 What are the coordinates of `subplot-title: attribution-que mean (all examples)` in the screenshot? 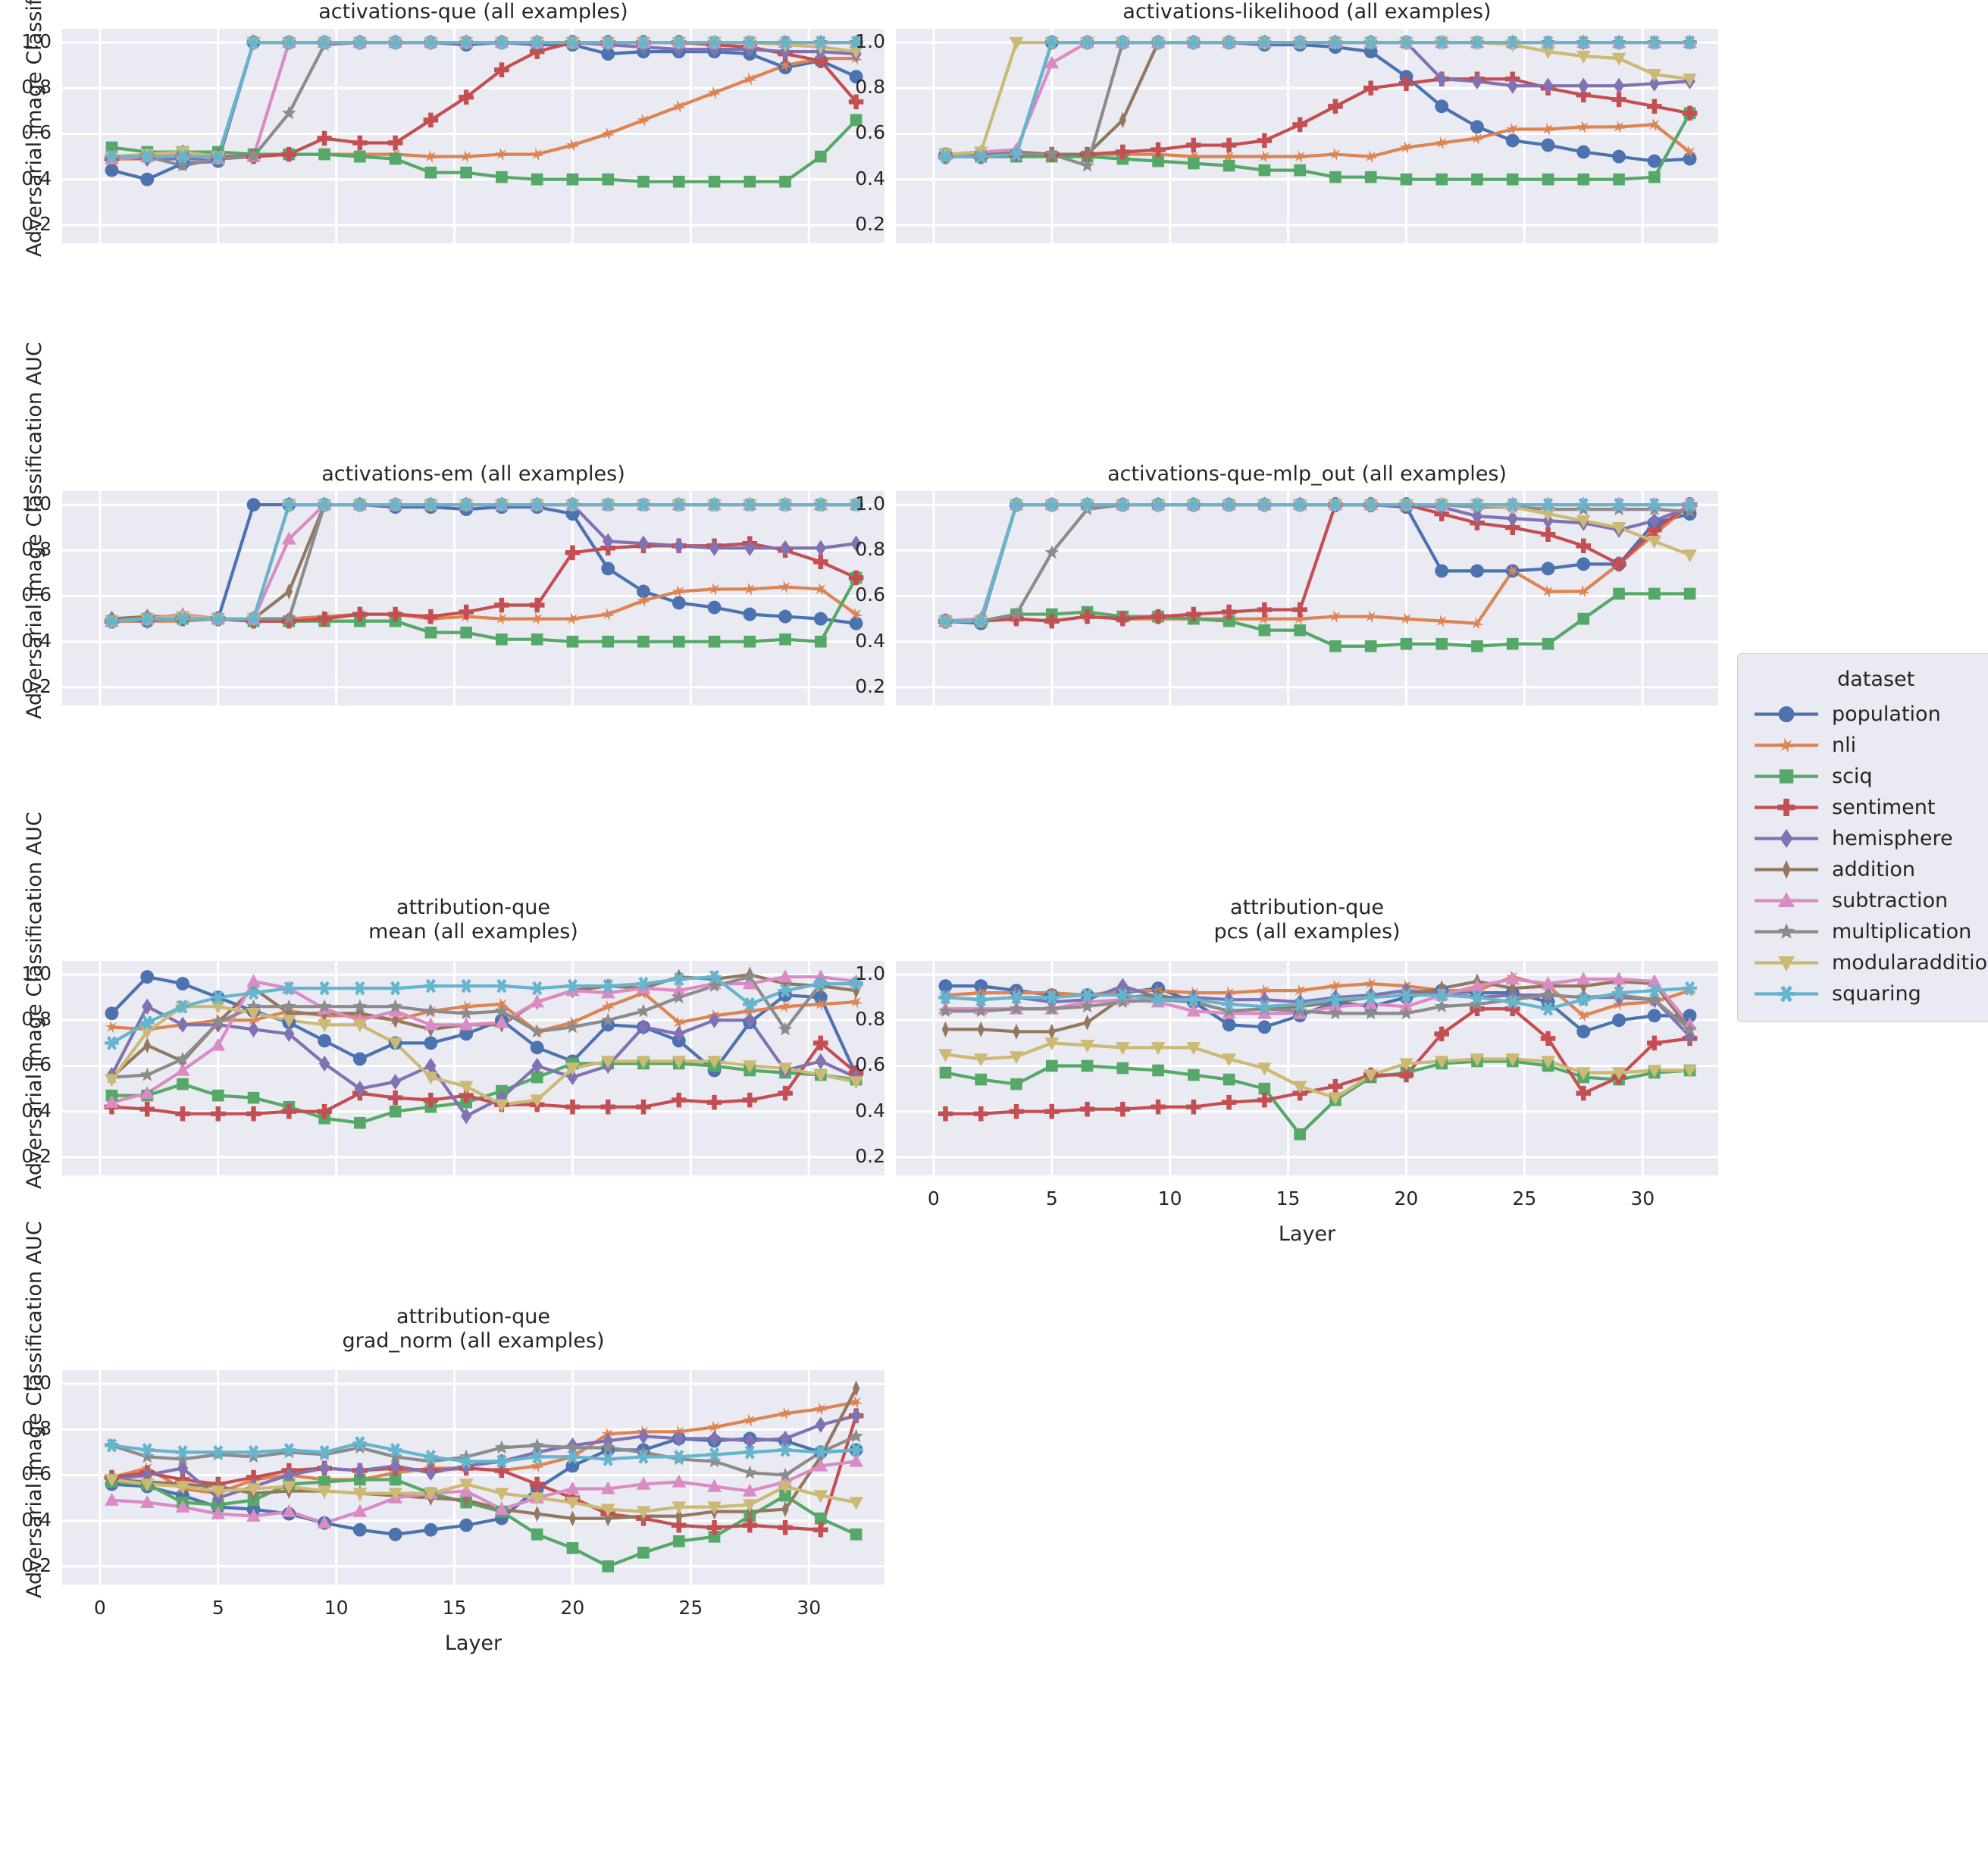 It's located at (473, 920).